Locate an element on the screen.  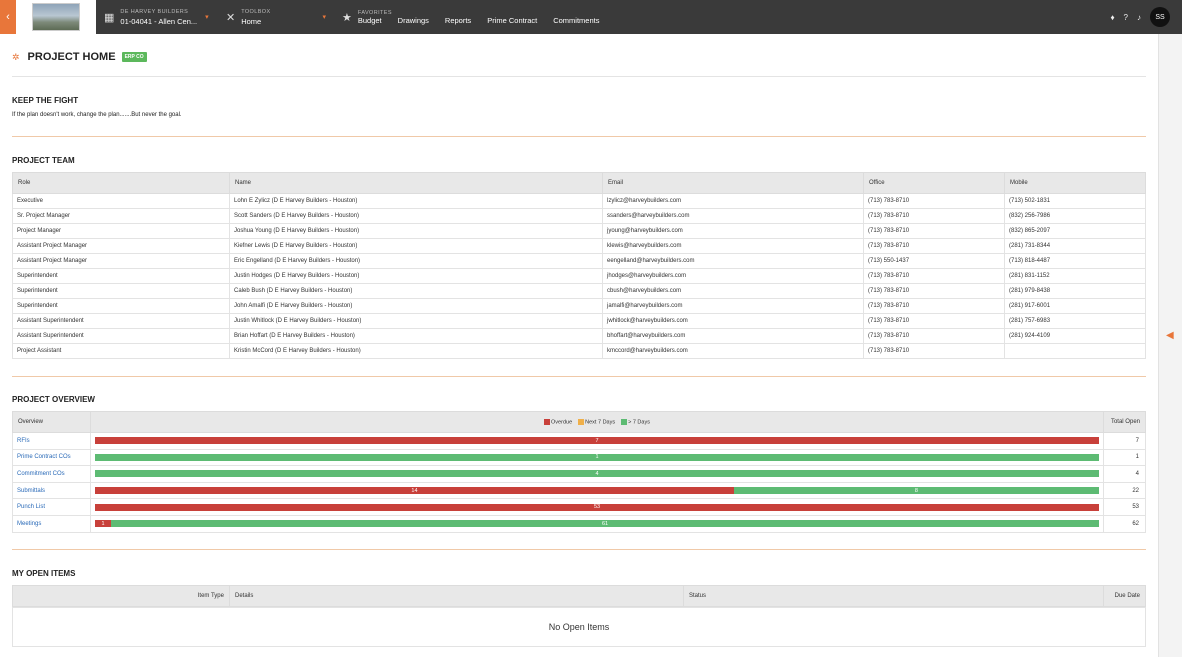
fav-drawings: Drawings is located at coordinates (413, 20).